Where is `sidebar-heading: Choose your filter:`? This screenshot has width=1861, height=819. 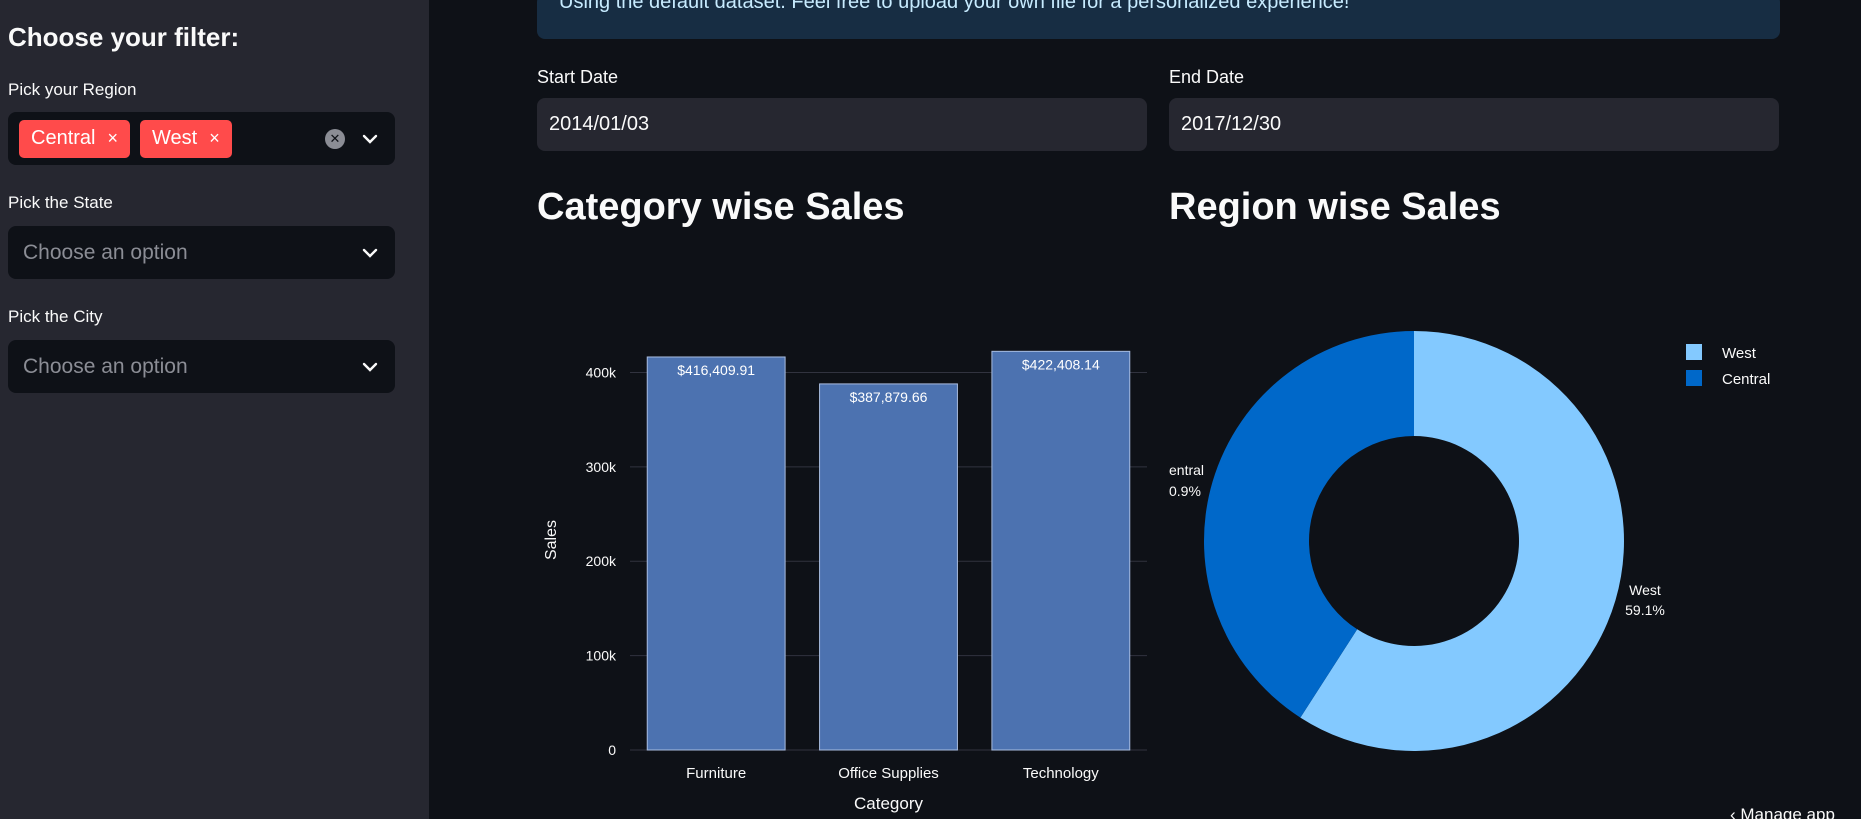
sidebar-heading: Choose your filter: is located at coordinates (124, 37).